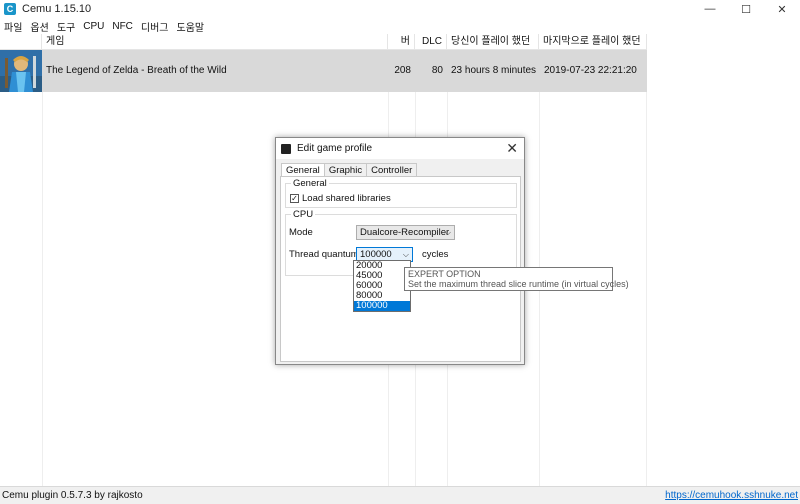 The height and width of the screenshot is (504, 800). I want to click on status-link: https://cemuhook.sshnuke.net, so click(731, 495).